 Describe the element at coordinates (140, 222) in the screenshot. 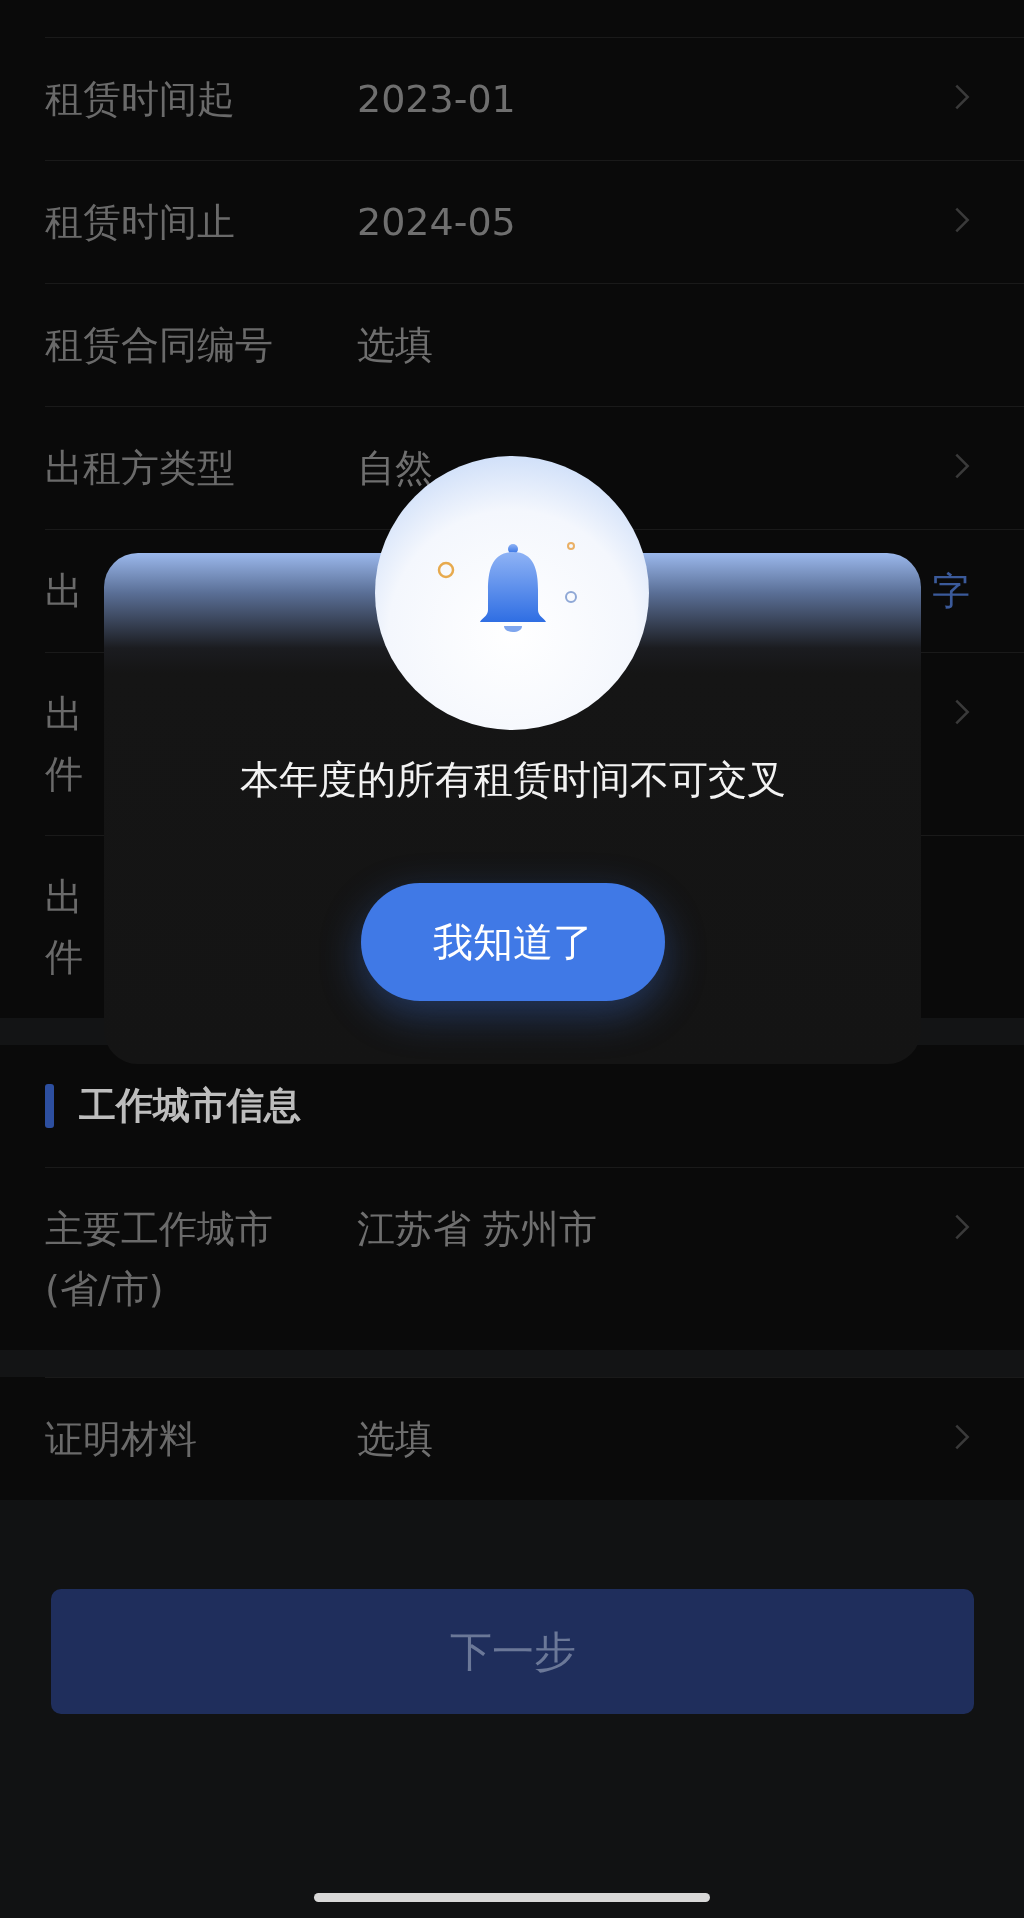

I see `field-label: 租赁时间止` at that location.